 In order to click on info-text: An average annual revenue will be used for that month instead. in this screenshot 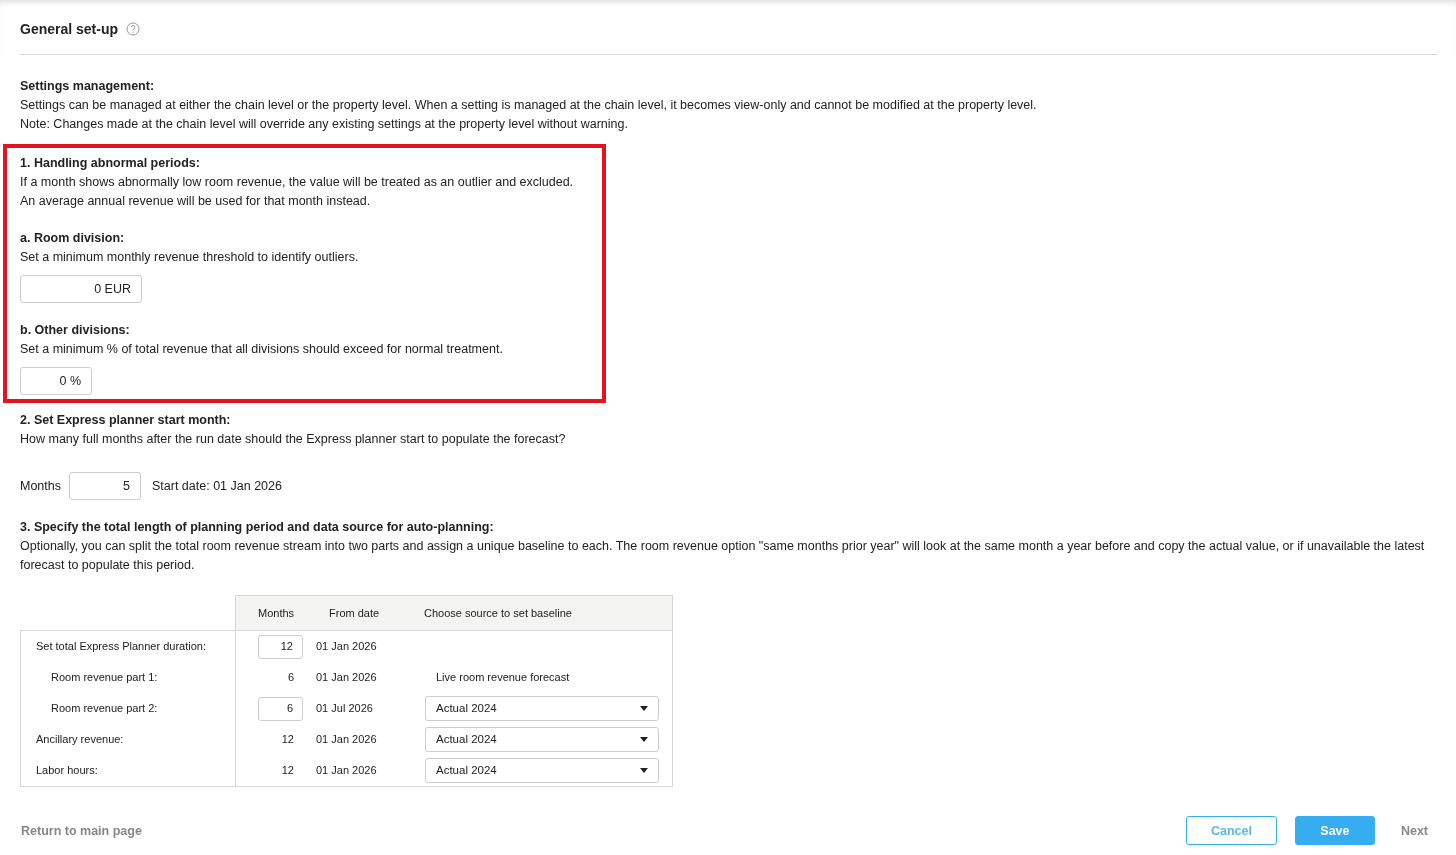, I will do `click(196, 201)`.